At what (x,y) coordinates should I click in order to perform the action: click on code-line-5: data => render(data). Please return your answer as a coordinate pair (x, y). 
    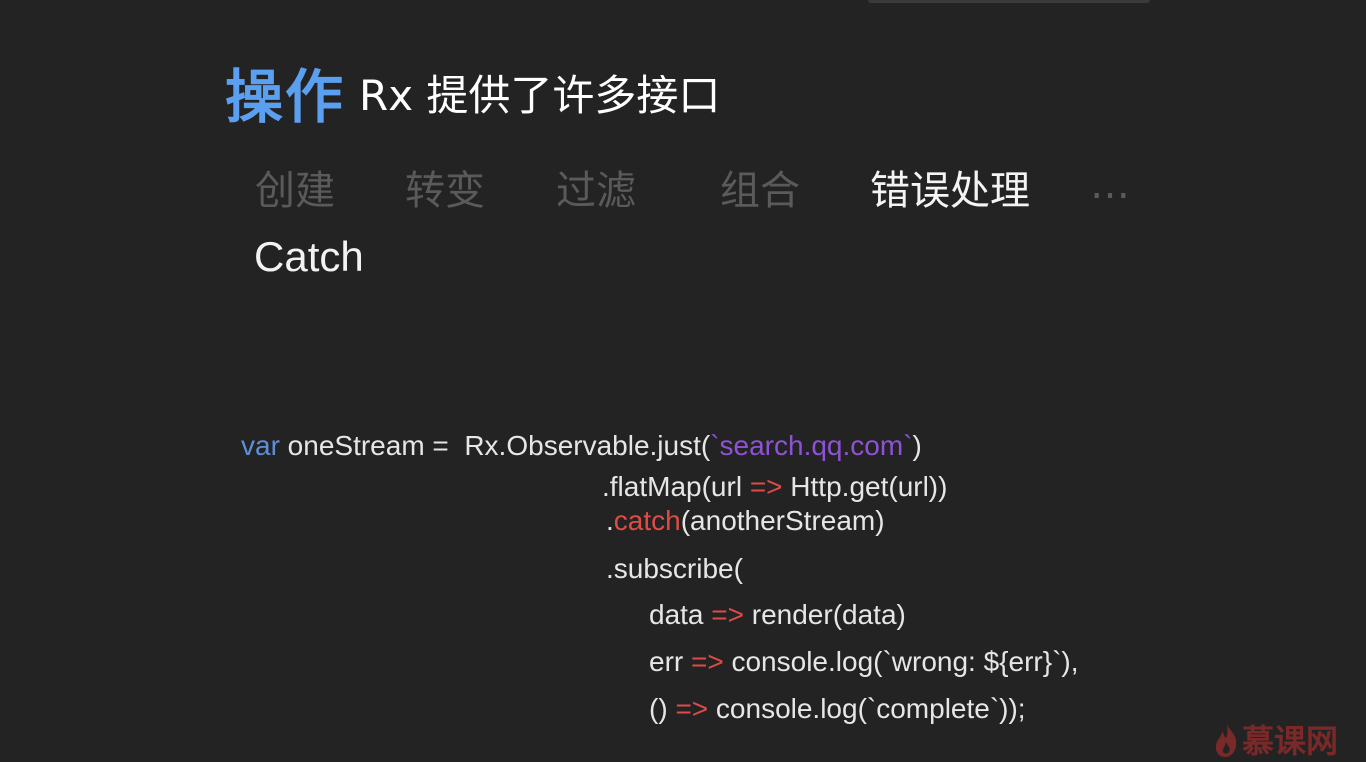
    Looking at the image, I should click on (777, 615).